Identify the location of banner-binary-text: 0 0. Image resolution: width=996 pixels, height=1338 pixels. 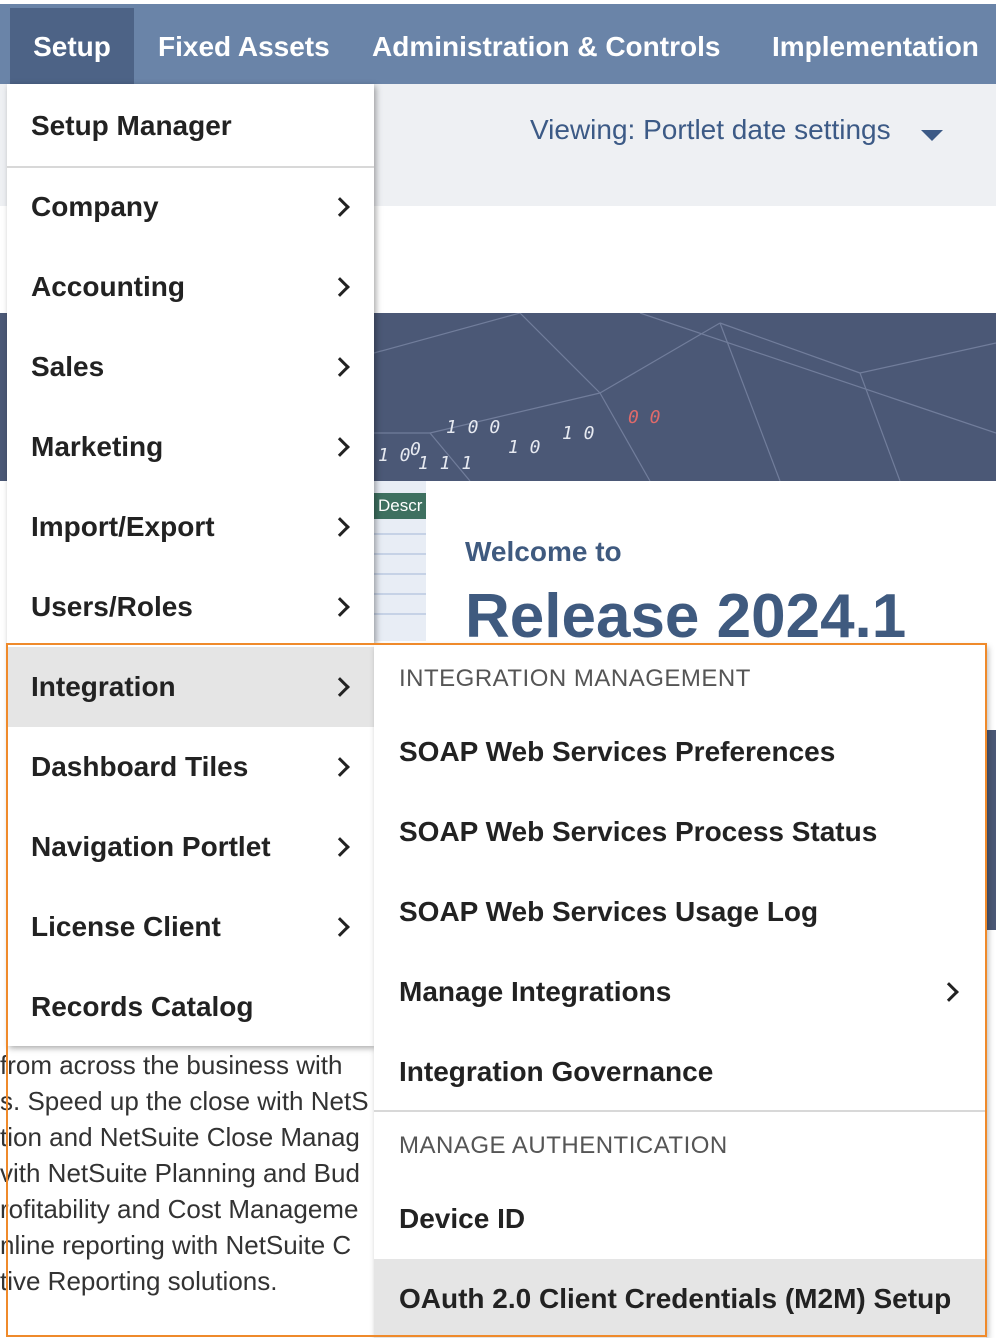
(644, 417).